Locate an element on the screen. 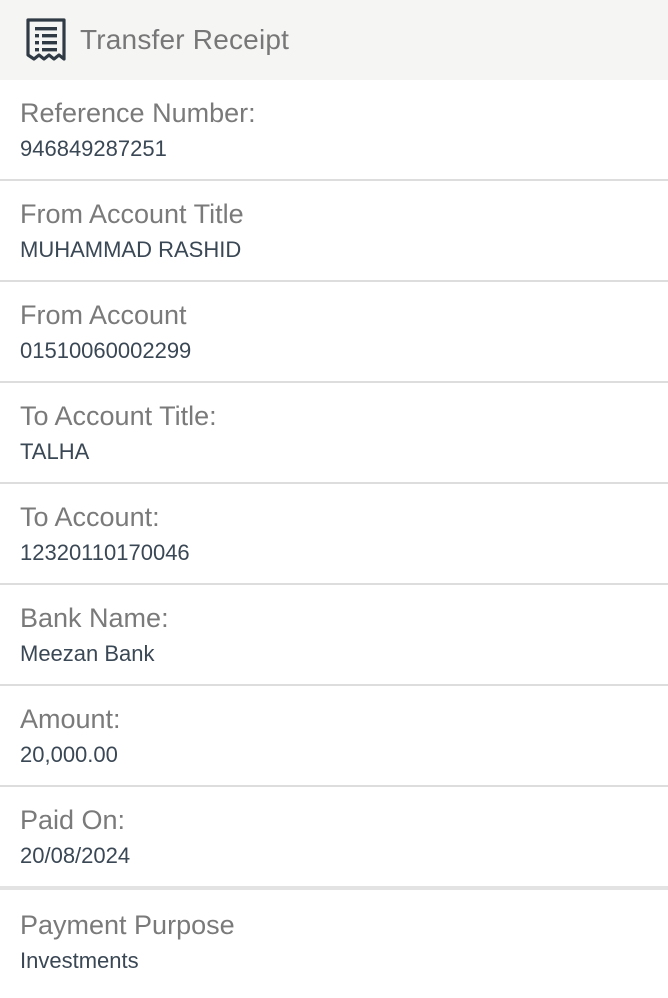 Image resolution: width=668 pixels, height=998 pixels. paid-on-value: 20/08/2024 is located at coordinates (75, 855).